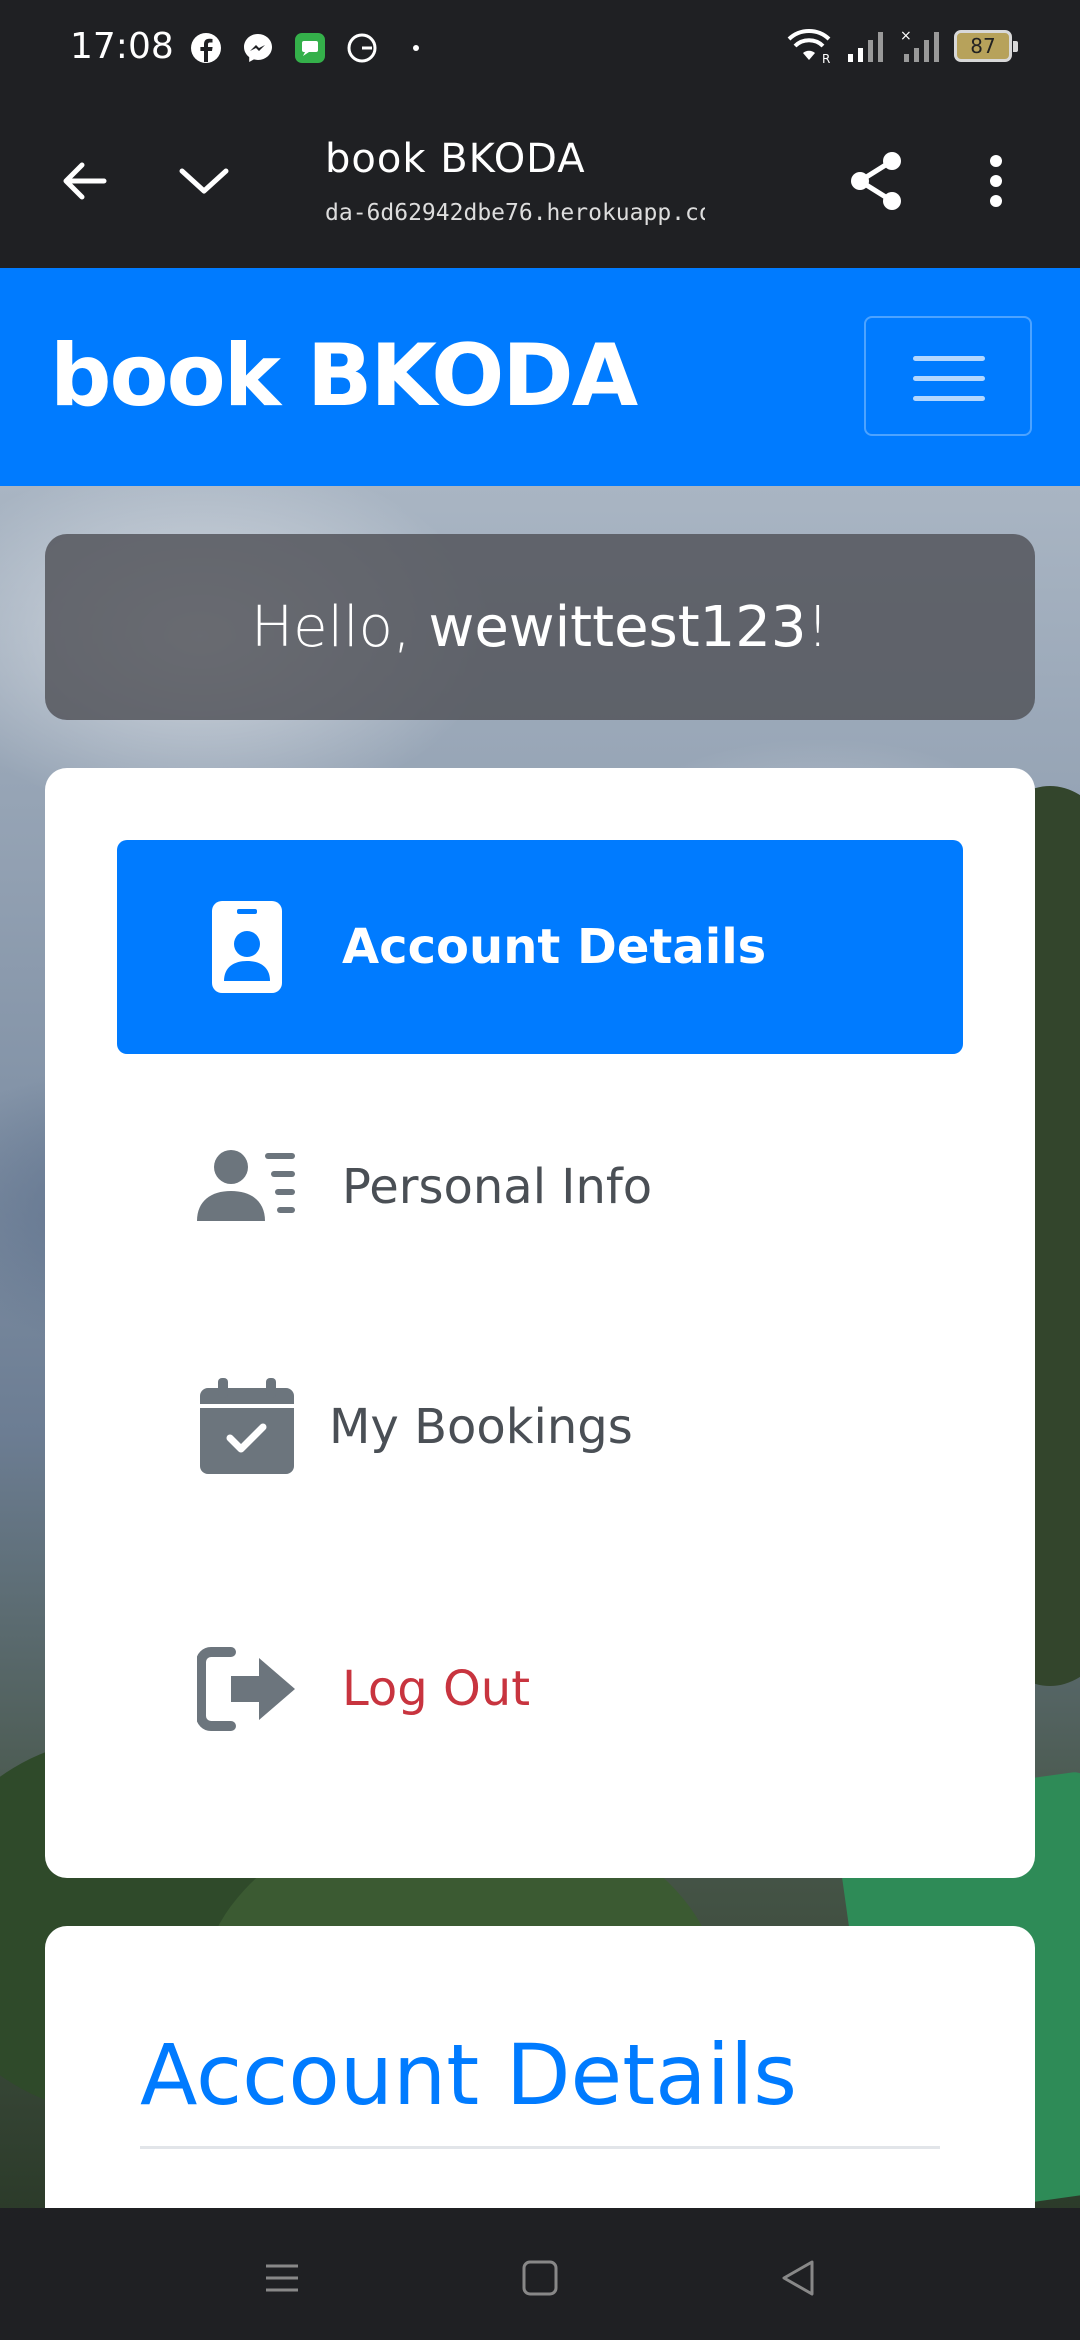 The width and height of the screenshot is (1080, 2340). What do you see at coordinates (344, 376) in the screenshot?
I see `brand-logo: book BKODA` at bounding box center [344, 376].